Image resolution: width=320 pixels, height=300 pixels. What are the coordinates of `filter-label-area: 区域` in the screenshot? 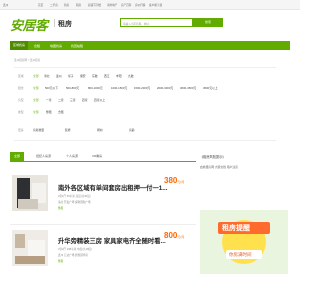 It's located at (21, 76).